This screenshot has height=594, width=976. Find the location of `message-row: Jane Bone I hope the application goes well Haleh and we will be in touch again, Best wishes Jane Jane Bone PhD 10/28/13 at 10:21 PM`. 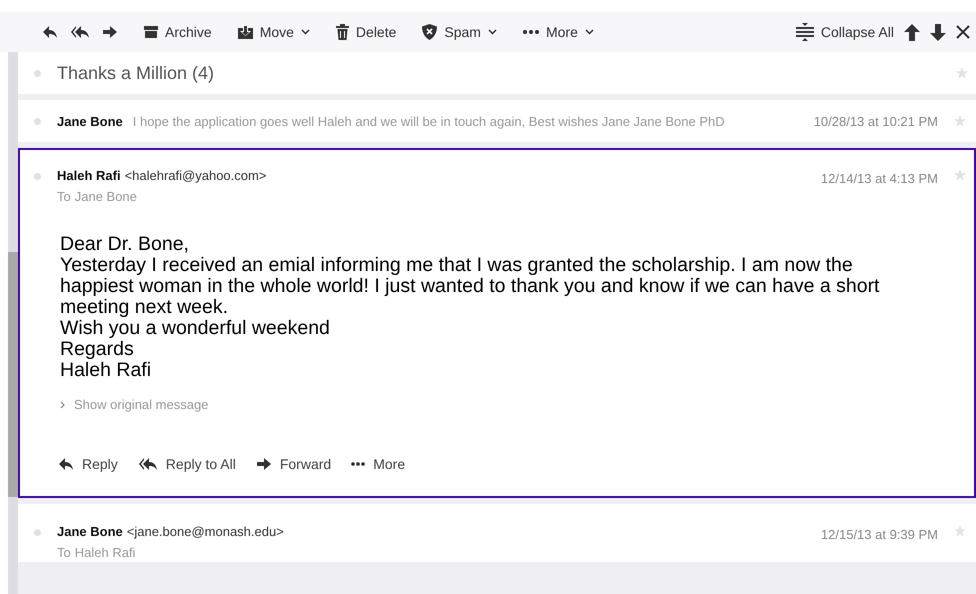

message-row: Jane Bone I hope the application goes well Haleh and we will be in touch again, Best wishes Jane Jane Bone PhD 10/28/13 at 10:21 PM is located at coordinates (497, 121).